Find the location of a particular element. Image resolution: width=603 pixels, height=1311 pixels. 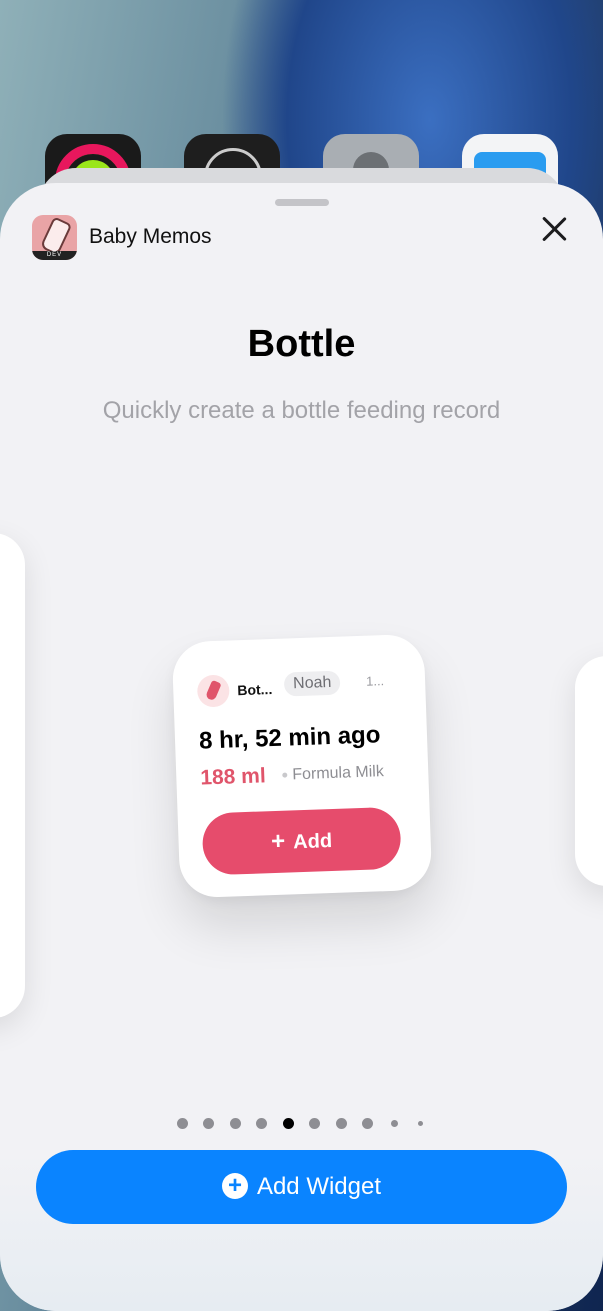

add-feeding-button: + Add is located at coordinates (301, 841).